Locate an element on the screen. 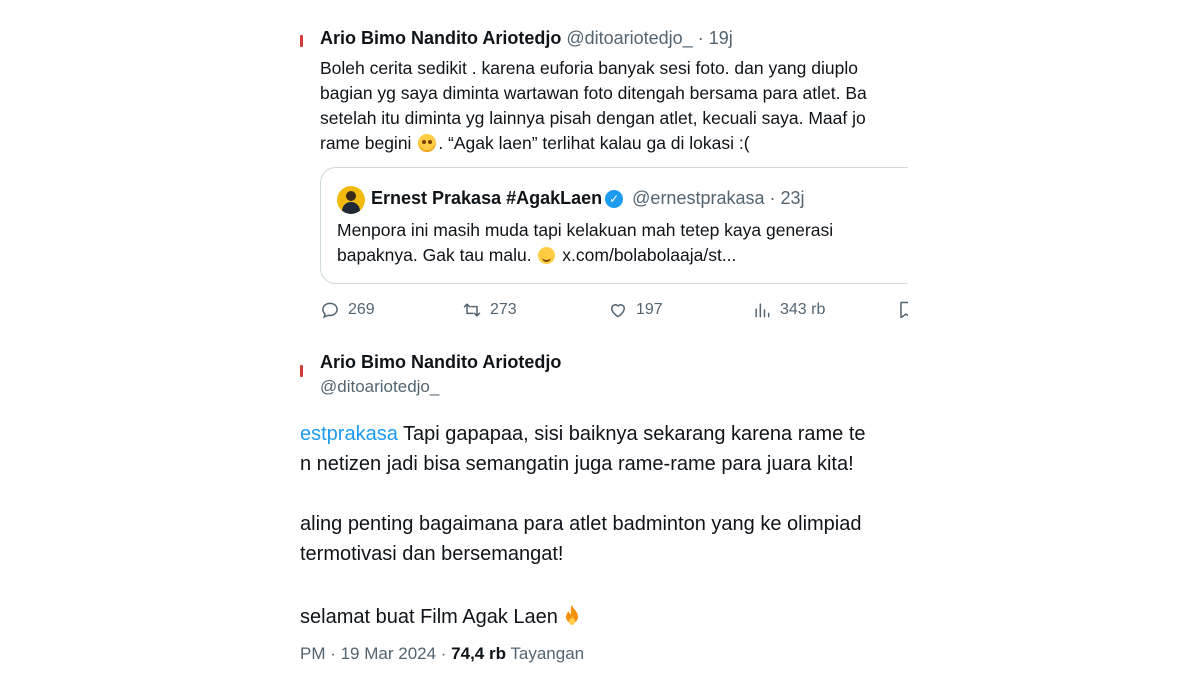 The height and width of the screenshot is (675, 1200). tweet2-author-handle: @ditoariotedjo_ is located at coordinates (379, 387).